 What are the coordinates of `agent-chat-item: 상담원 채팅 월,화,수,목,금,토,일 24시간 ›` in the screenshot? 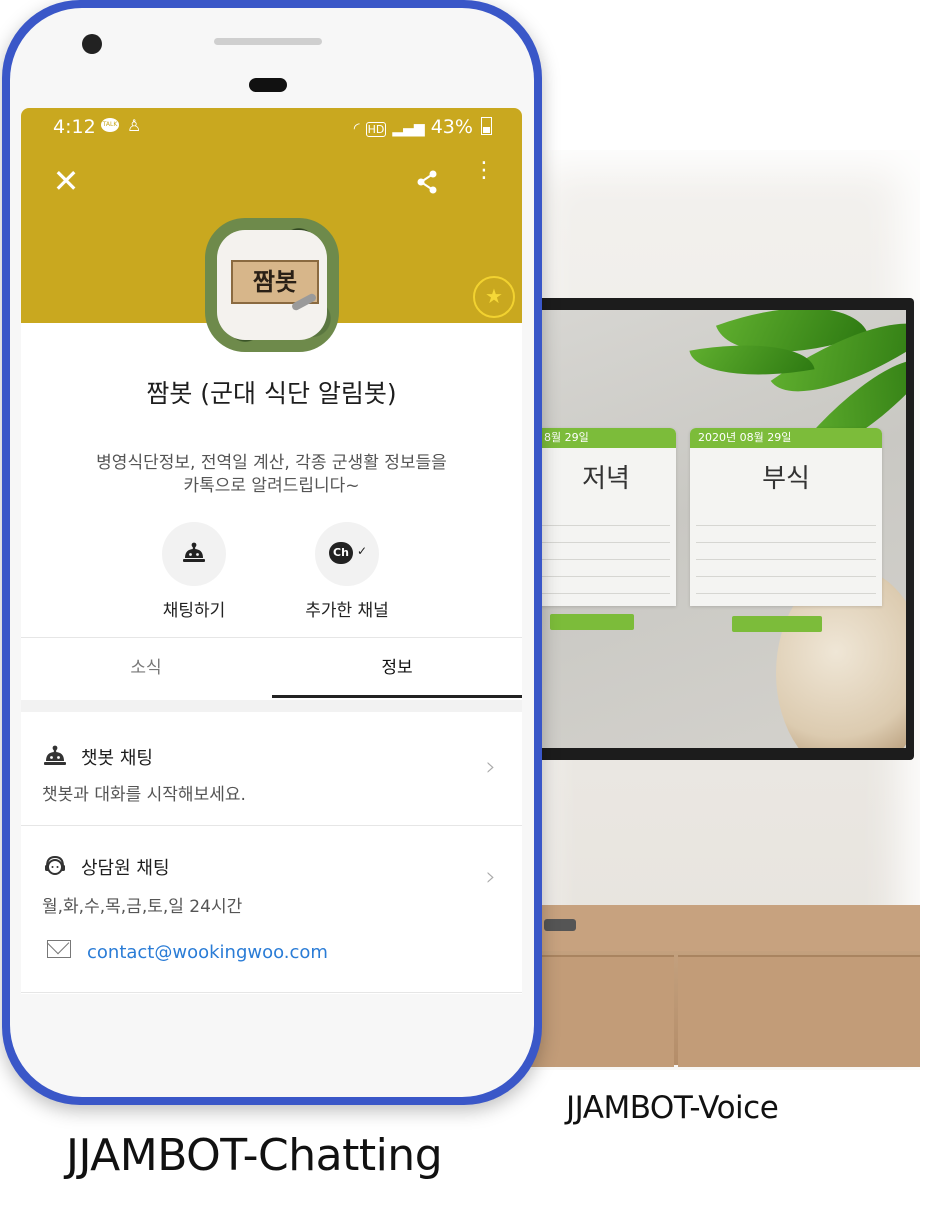 It's located at (271, 876).